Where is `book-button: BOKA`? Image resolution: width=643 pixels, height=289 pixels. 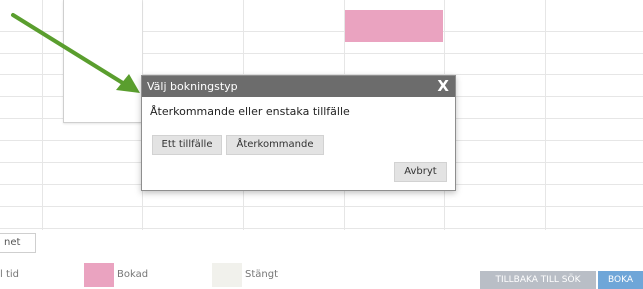
book-button: BOKA is located at coordinates (620, 280).